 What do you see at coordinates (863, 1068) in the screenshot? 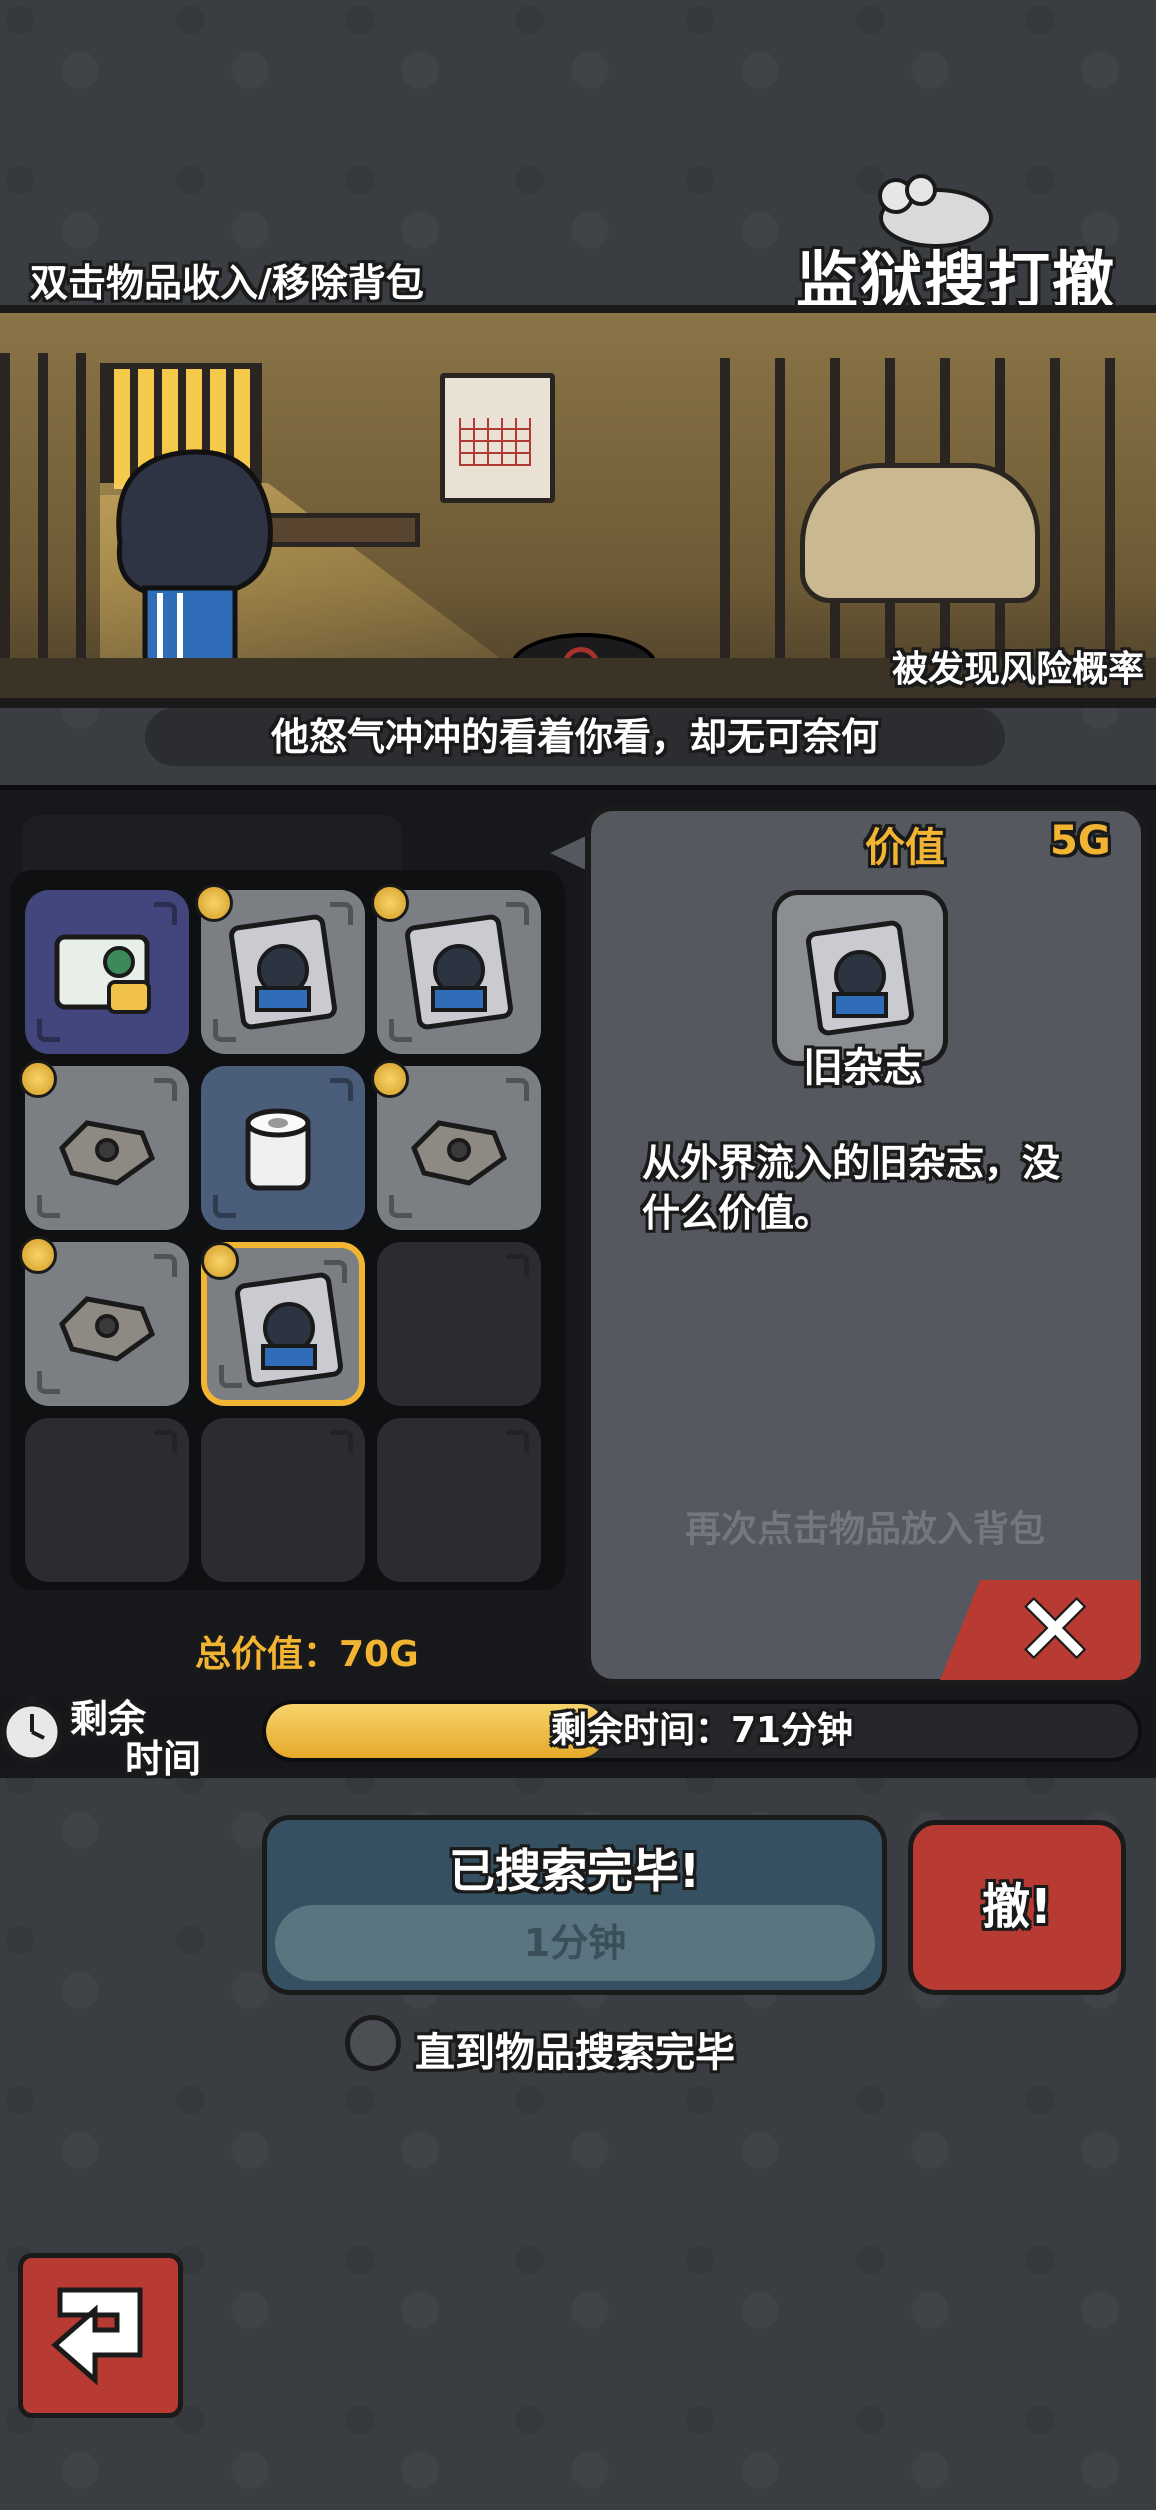
I see `item-name: 旧杂志` at bounding box center [863, 1068].